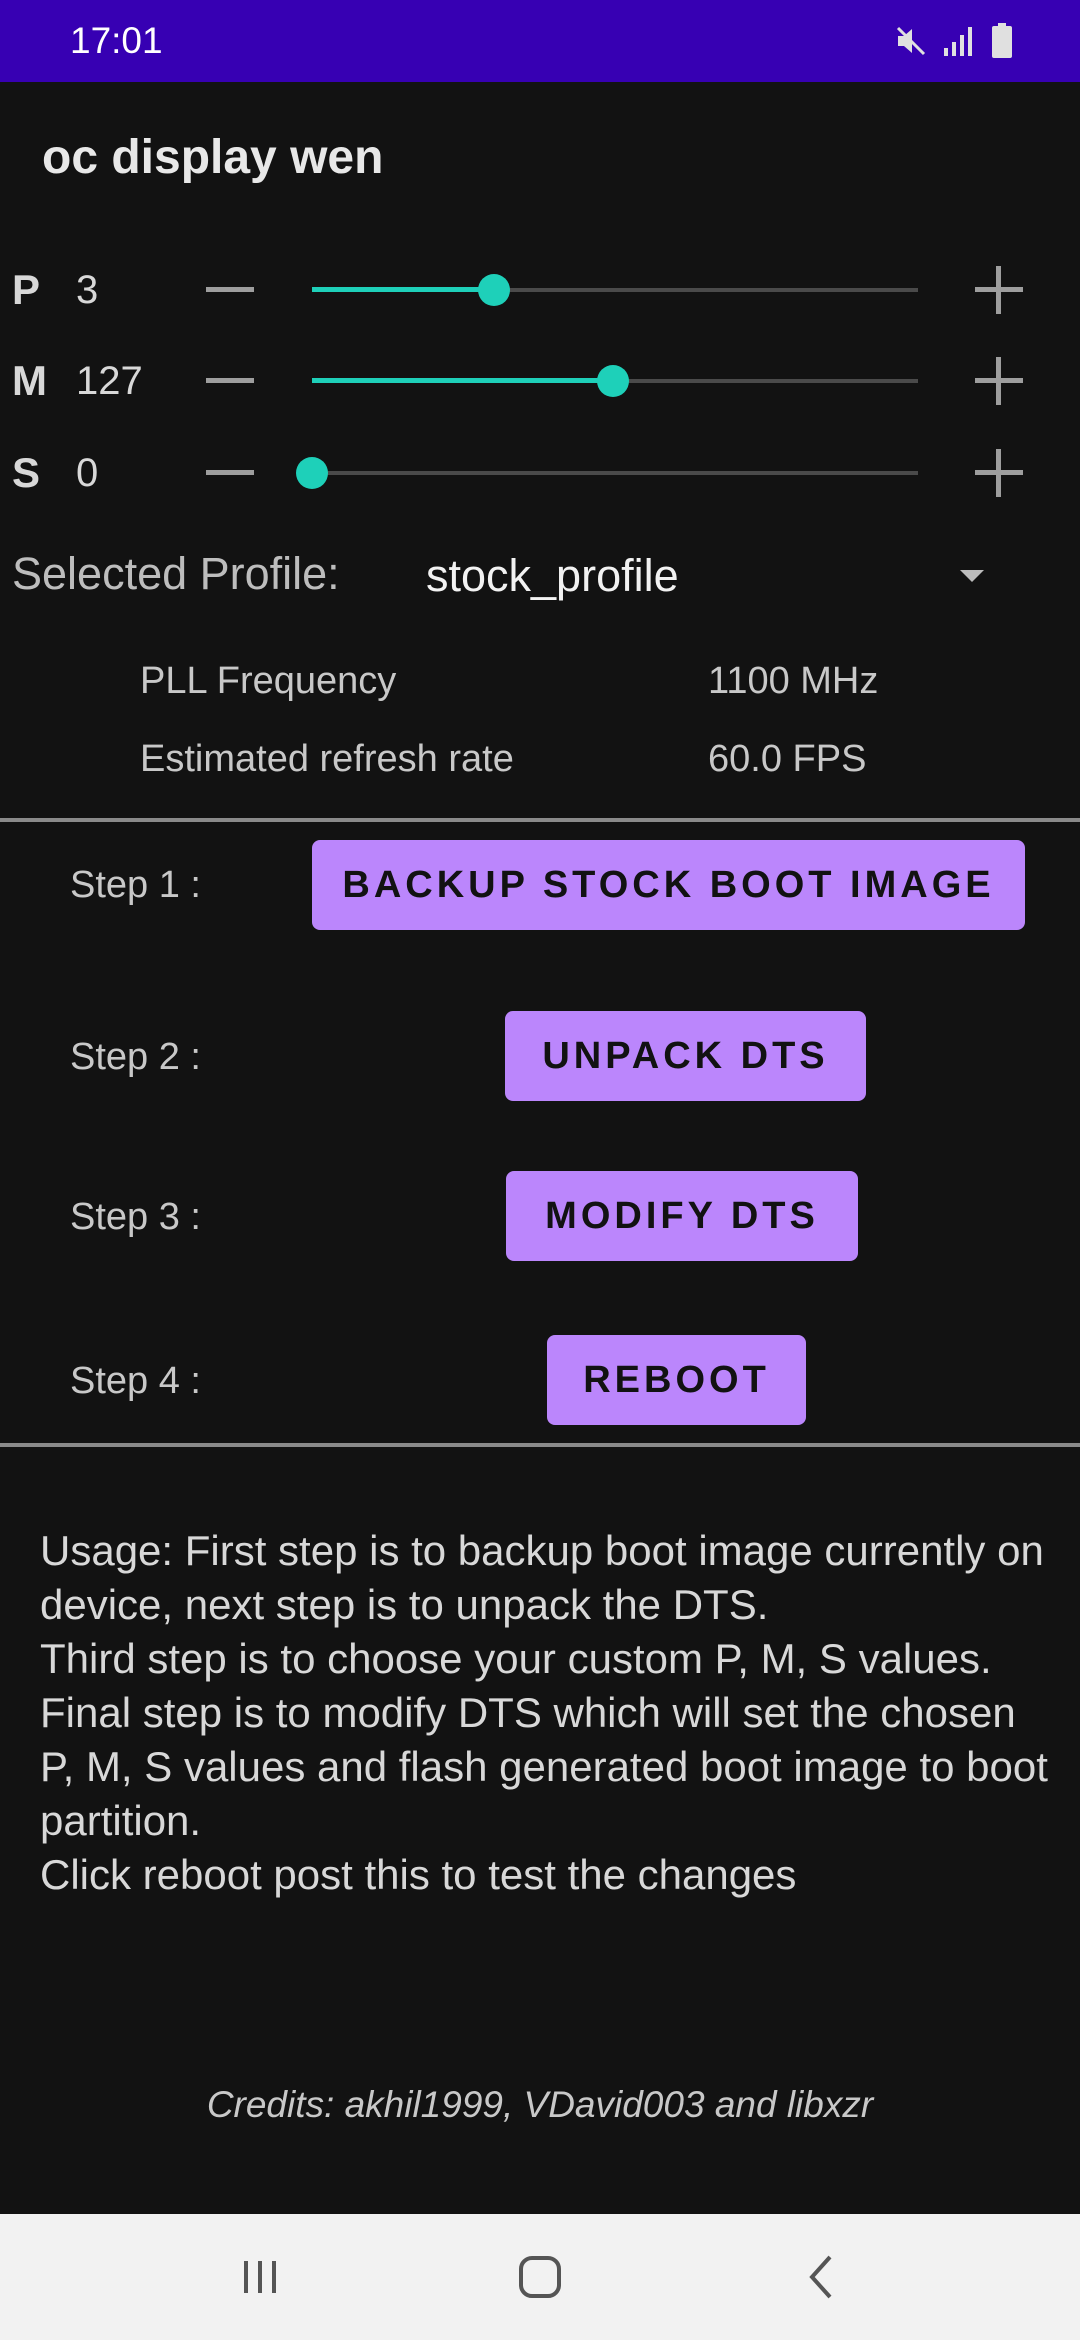 Image resolution: width=1080 pixels, height=2340 pixels. I want to click on step-4-label: Step 4 :, so click(135, 1381).